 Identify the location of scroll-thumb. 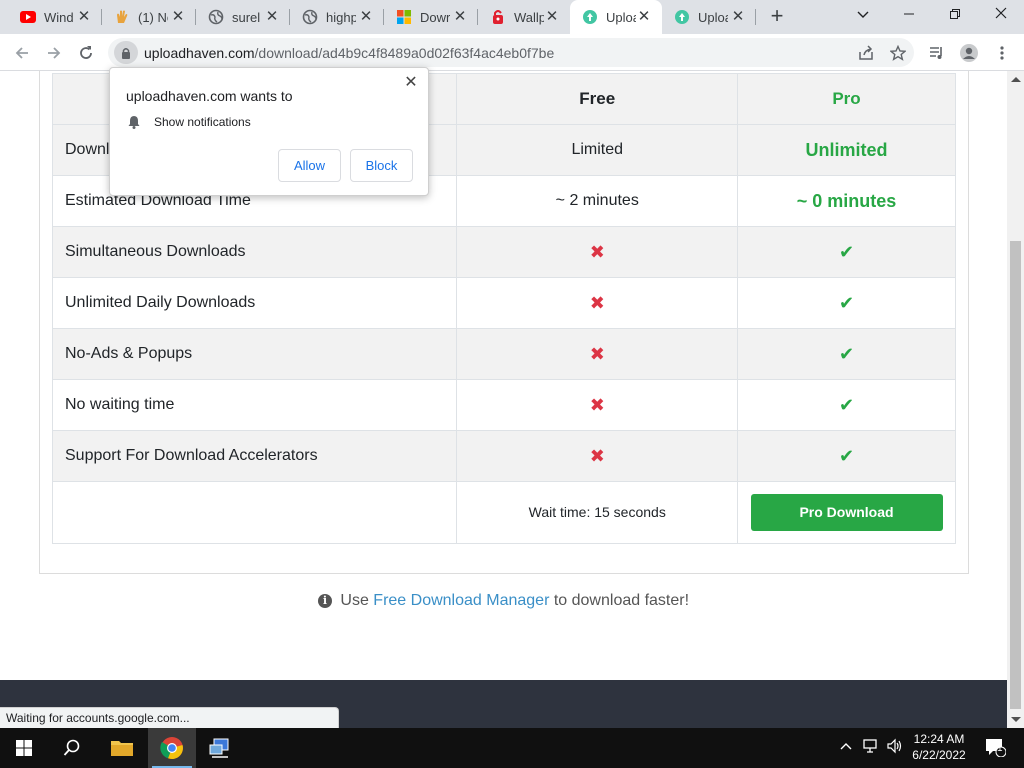
(1015, 475).